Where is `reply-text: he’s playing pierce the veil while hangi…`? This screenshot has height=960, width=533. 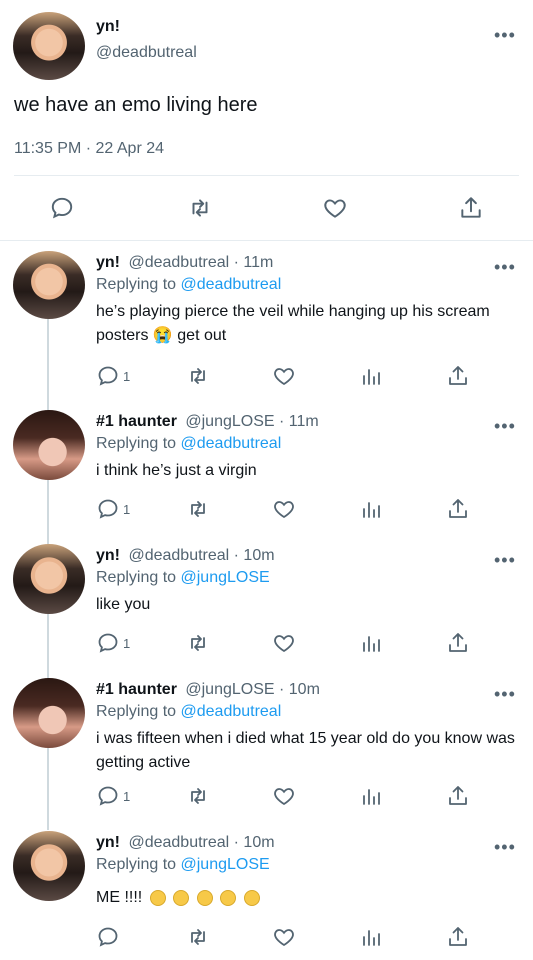
reply-text: he’s playing pierce the veil while hangi… is located at coordinates (293, 323).